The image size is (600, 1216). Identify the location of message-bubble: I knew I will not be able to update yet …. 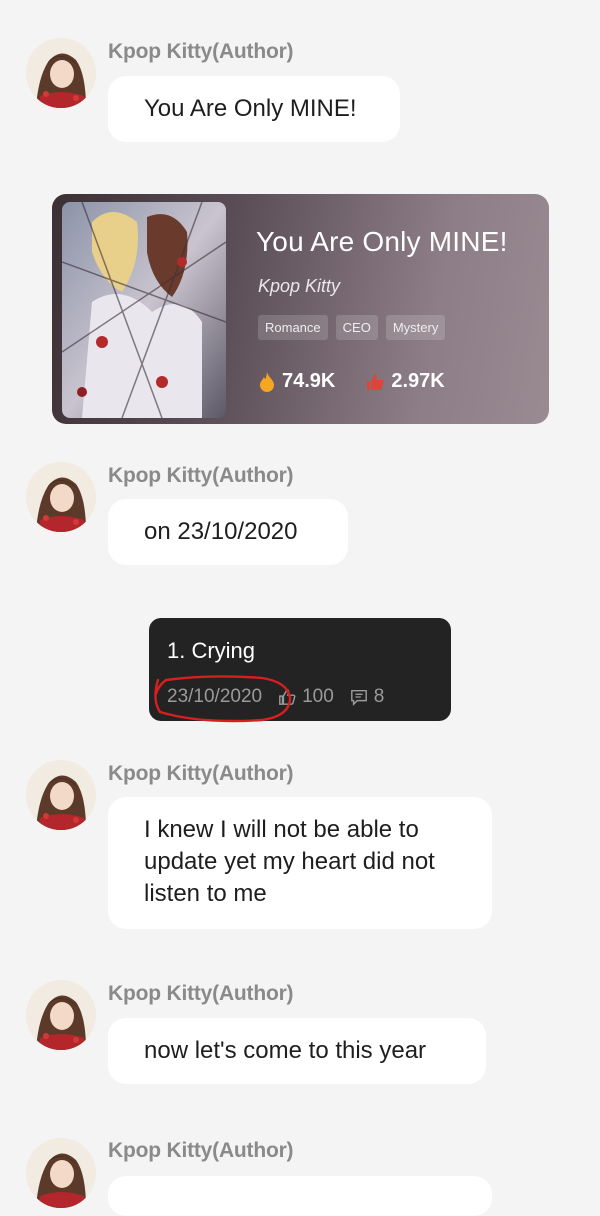
(300, 863).